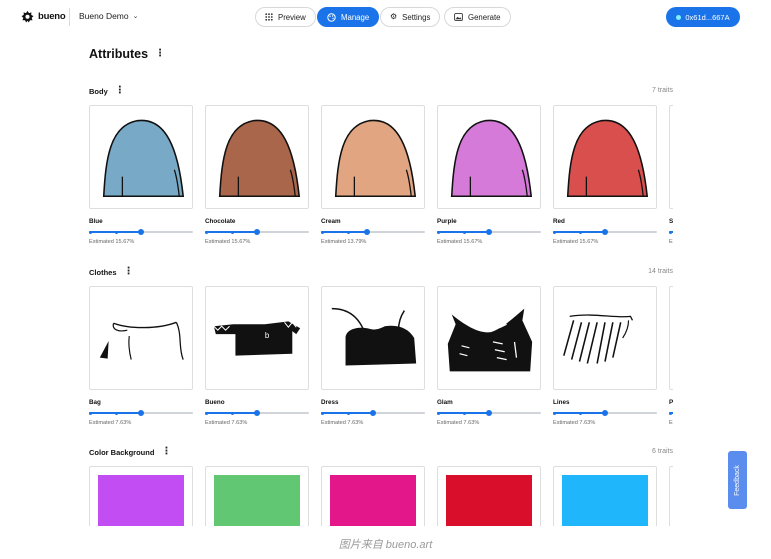 This screenshot has height=559, width=771. I want to click on page-menu-icon: ⋮, so click(160, 54).